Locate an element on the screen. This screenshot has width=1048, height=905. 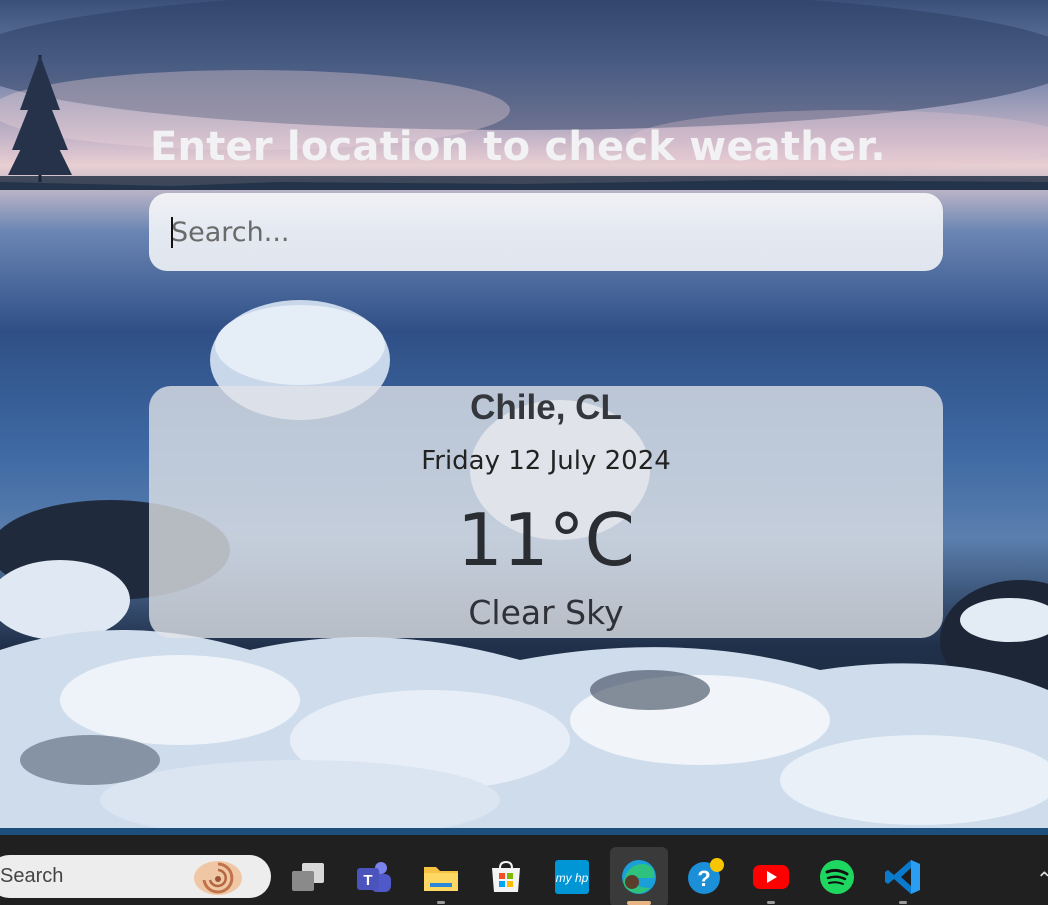
youtube-icon is located at coordinates (771, 877).